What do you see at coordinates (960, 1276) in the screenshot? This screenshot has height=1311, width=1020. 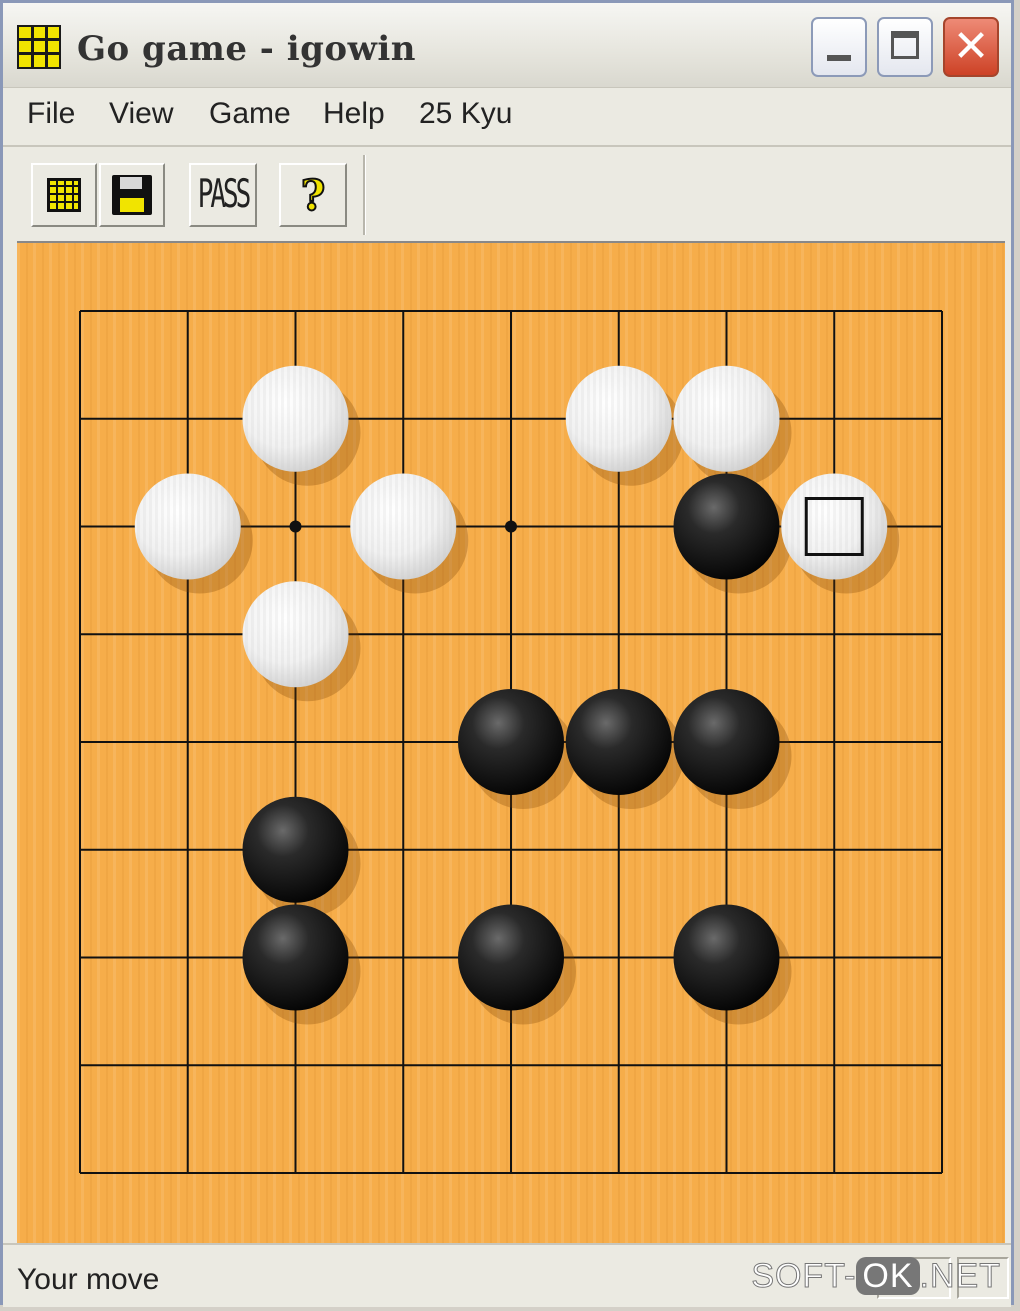 I see `watermark-suffix: .NET` at bounding box center [960, 1276].